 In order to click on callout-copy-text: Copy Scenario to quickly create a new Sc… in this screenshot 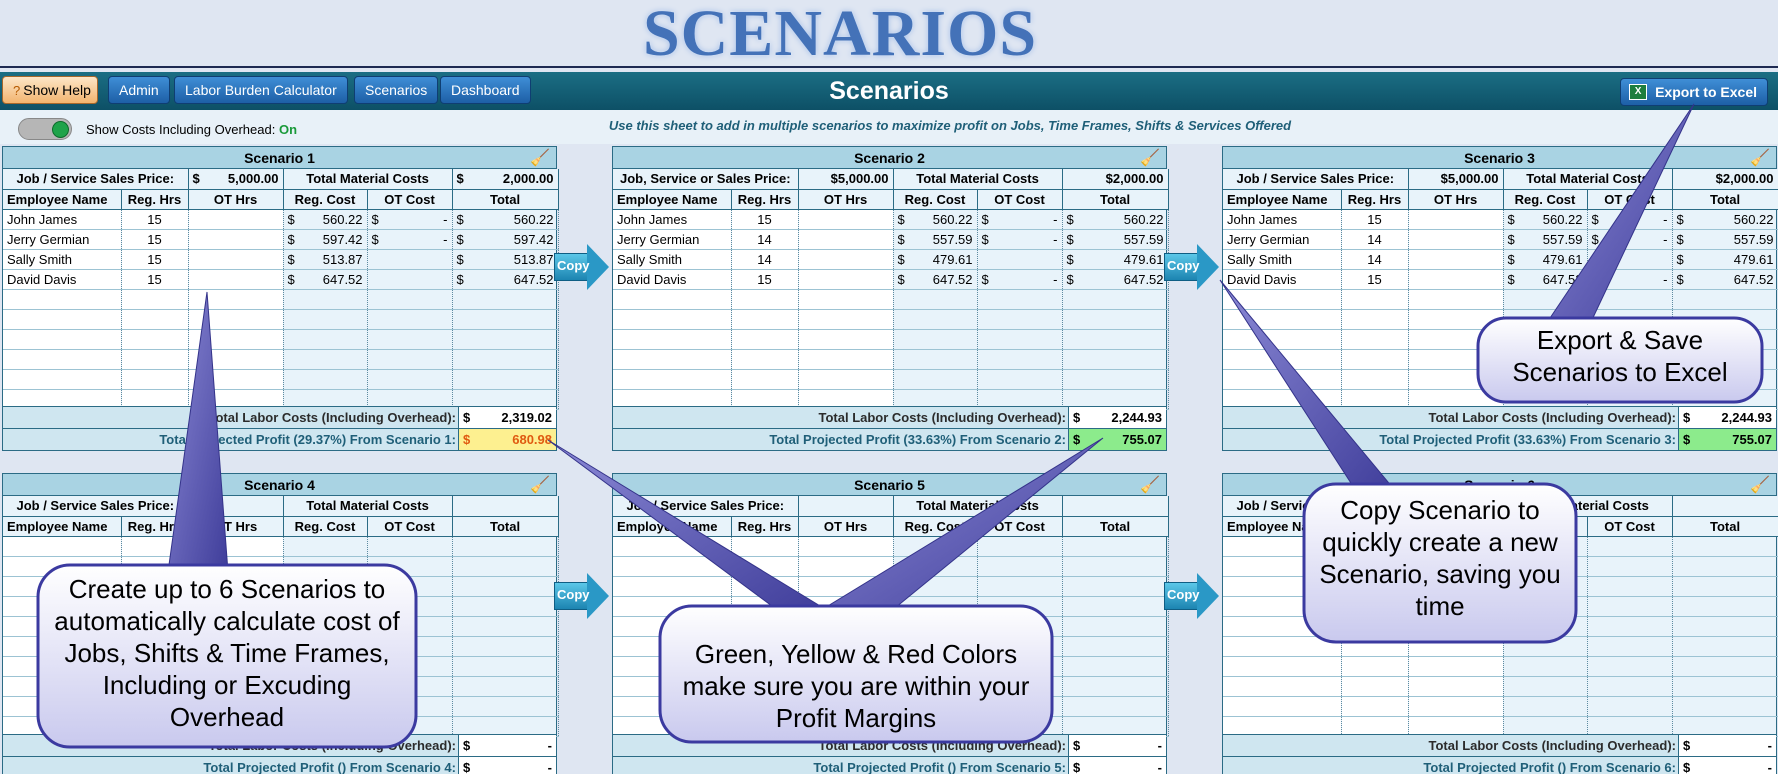, I will do `click(1440, 558)`.